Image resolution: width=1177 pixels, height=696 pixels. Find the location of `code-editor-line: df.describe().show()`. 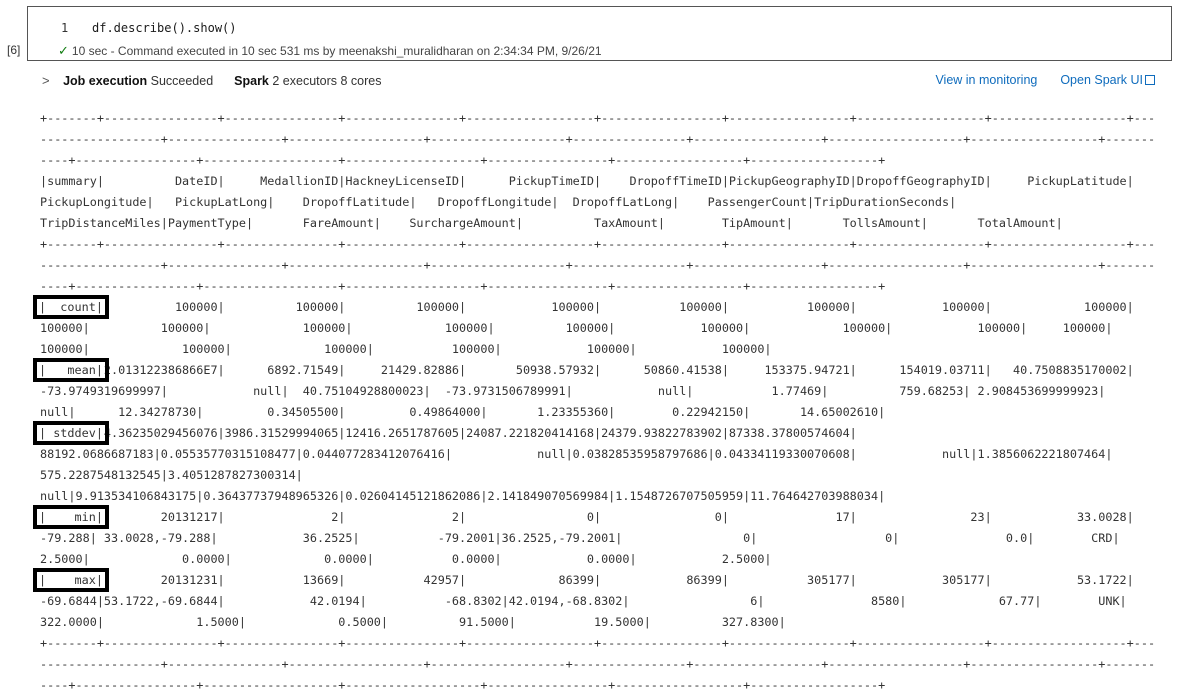

code-editor-line: df.describe().show() is located at coordinates (164, 28).